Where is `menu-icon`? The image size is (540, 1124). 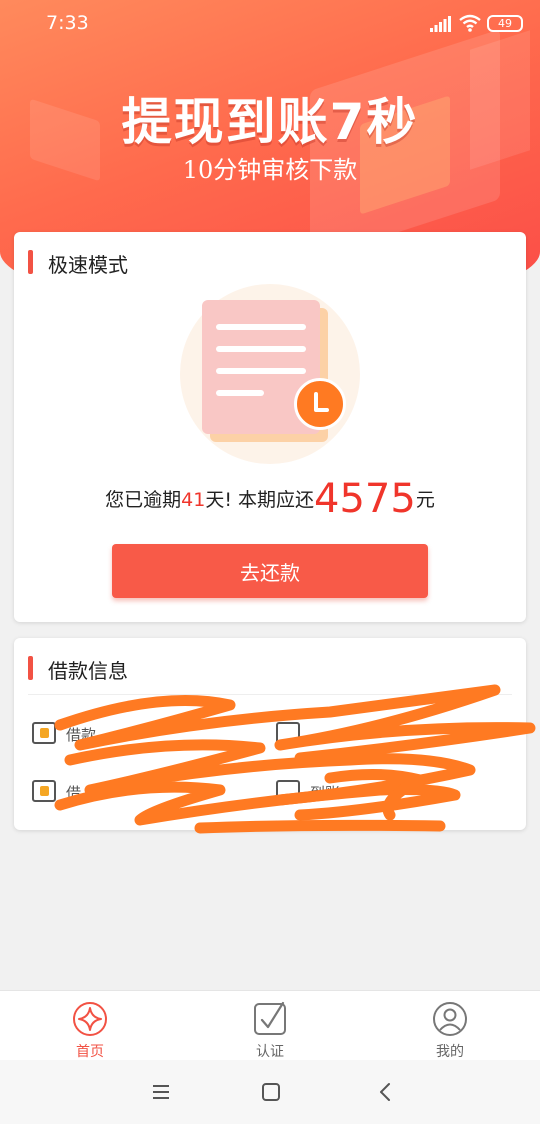
menu-icon is located at coordinates (161, 1092).